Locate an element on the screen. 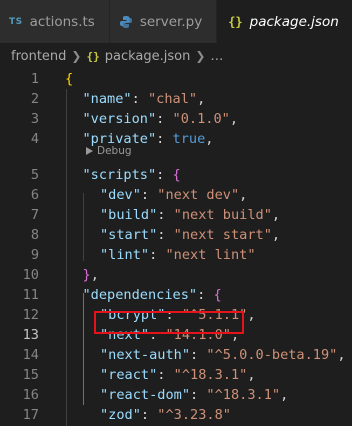 Image resolution: width=352 pixels, height=426 pixels. line-number: 2 is located at coordinates (34, 99).